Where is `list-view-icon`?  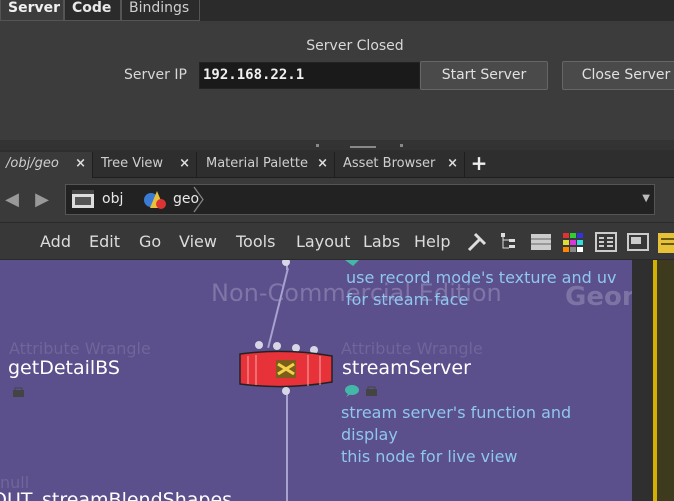
list-view-icon is located at coordinates (541, 242).